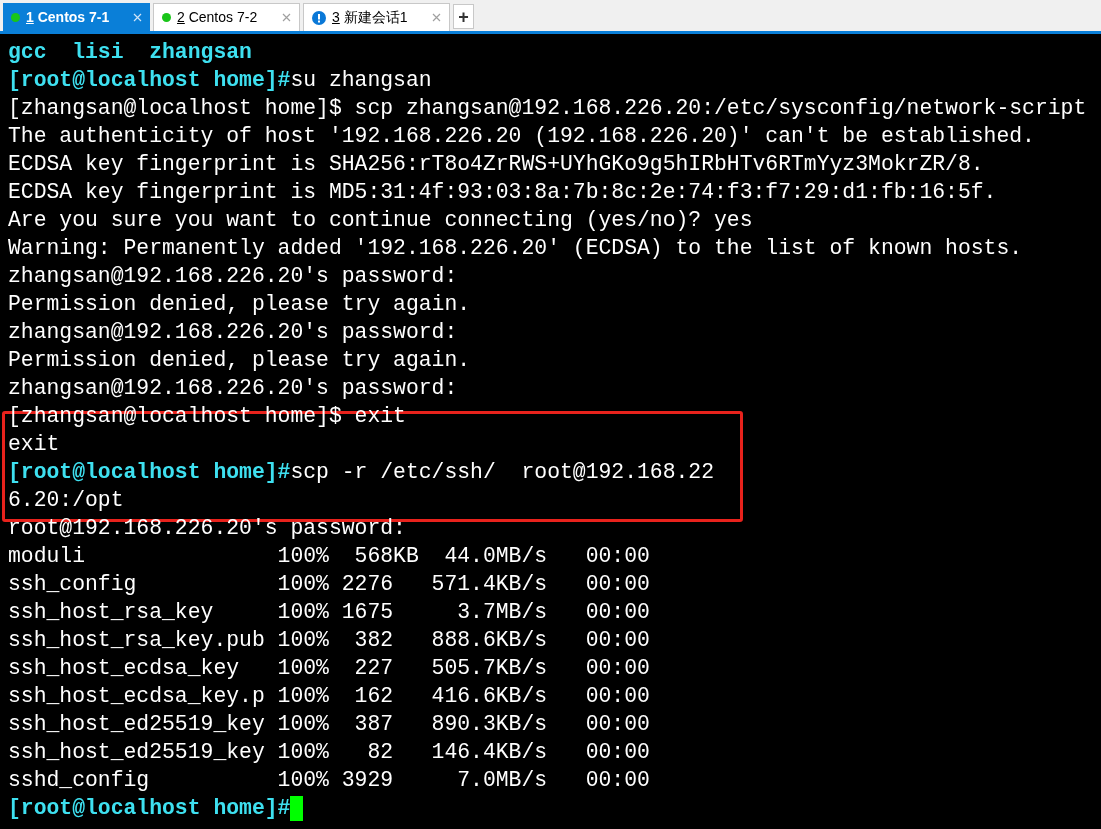 The height and width of the screenshot is (829, 1101). What do you see at coordinates (130, 52) in the screenshot?
I see `directory-listing: gcc lisi zhangsan` at bounding box center [130, 52].